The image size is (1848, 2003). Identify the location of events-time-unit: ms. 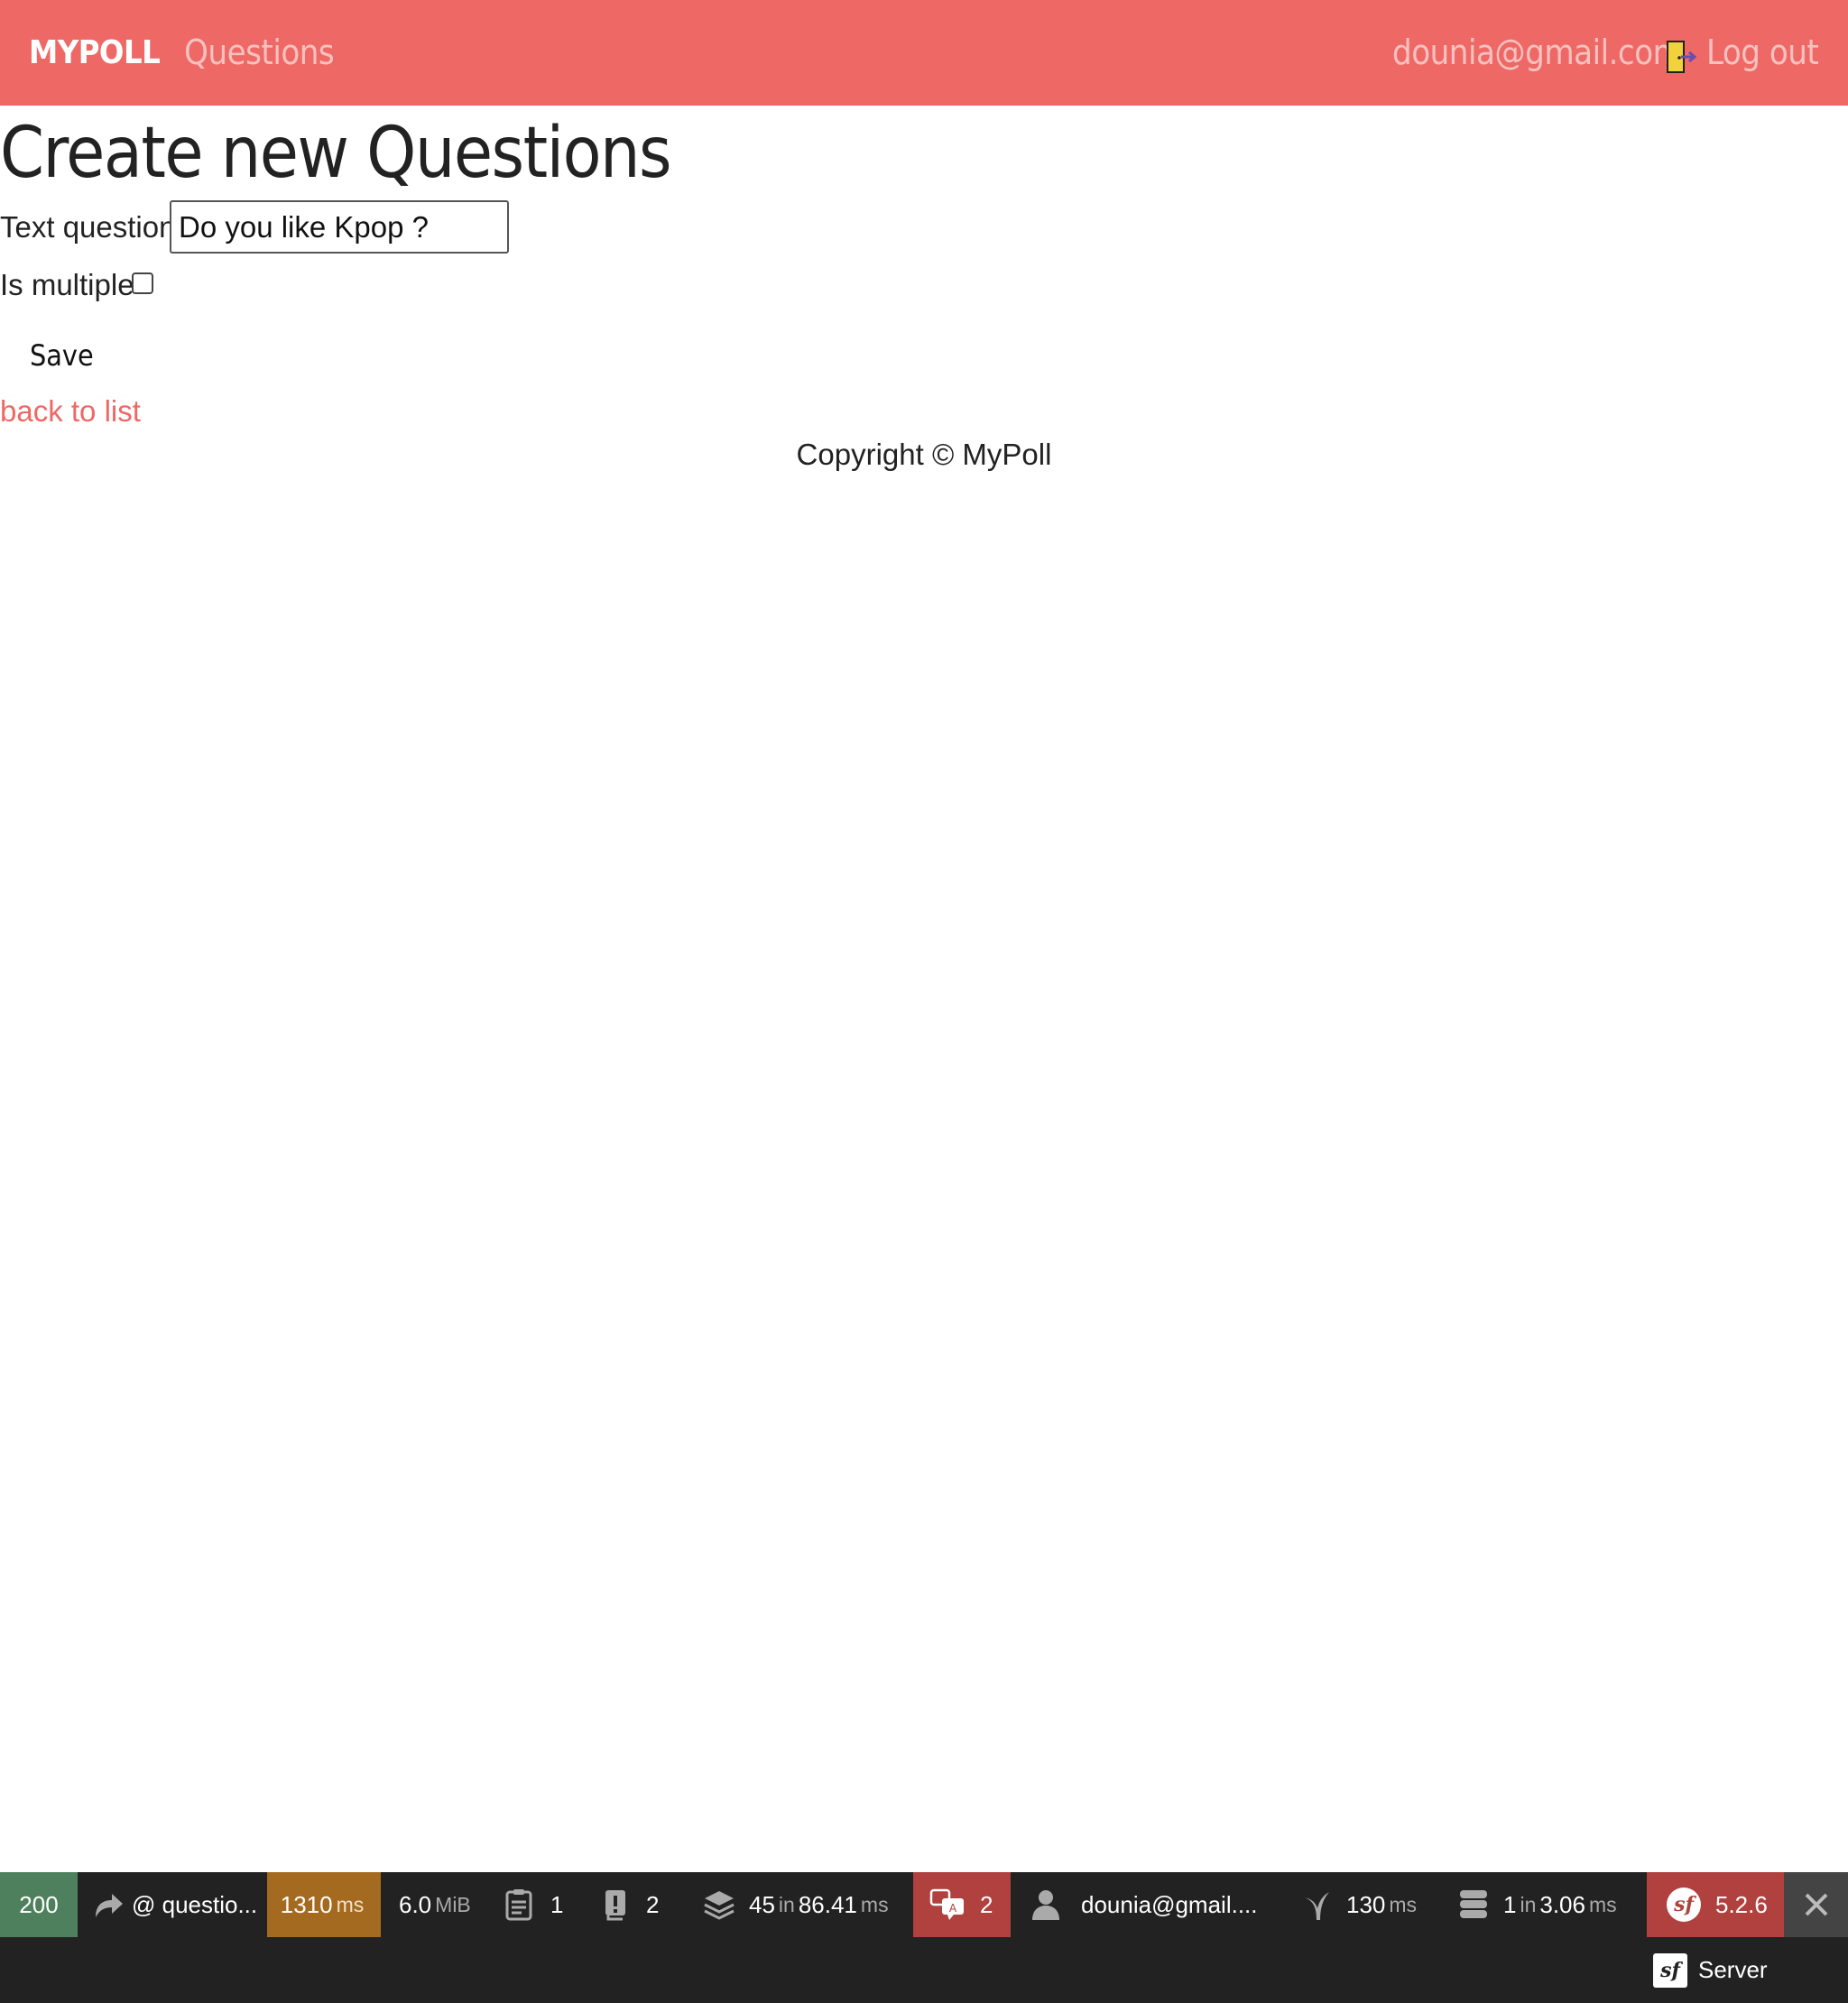
(874, 1904).